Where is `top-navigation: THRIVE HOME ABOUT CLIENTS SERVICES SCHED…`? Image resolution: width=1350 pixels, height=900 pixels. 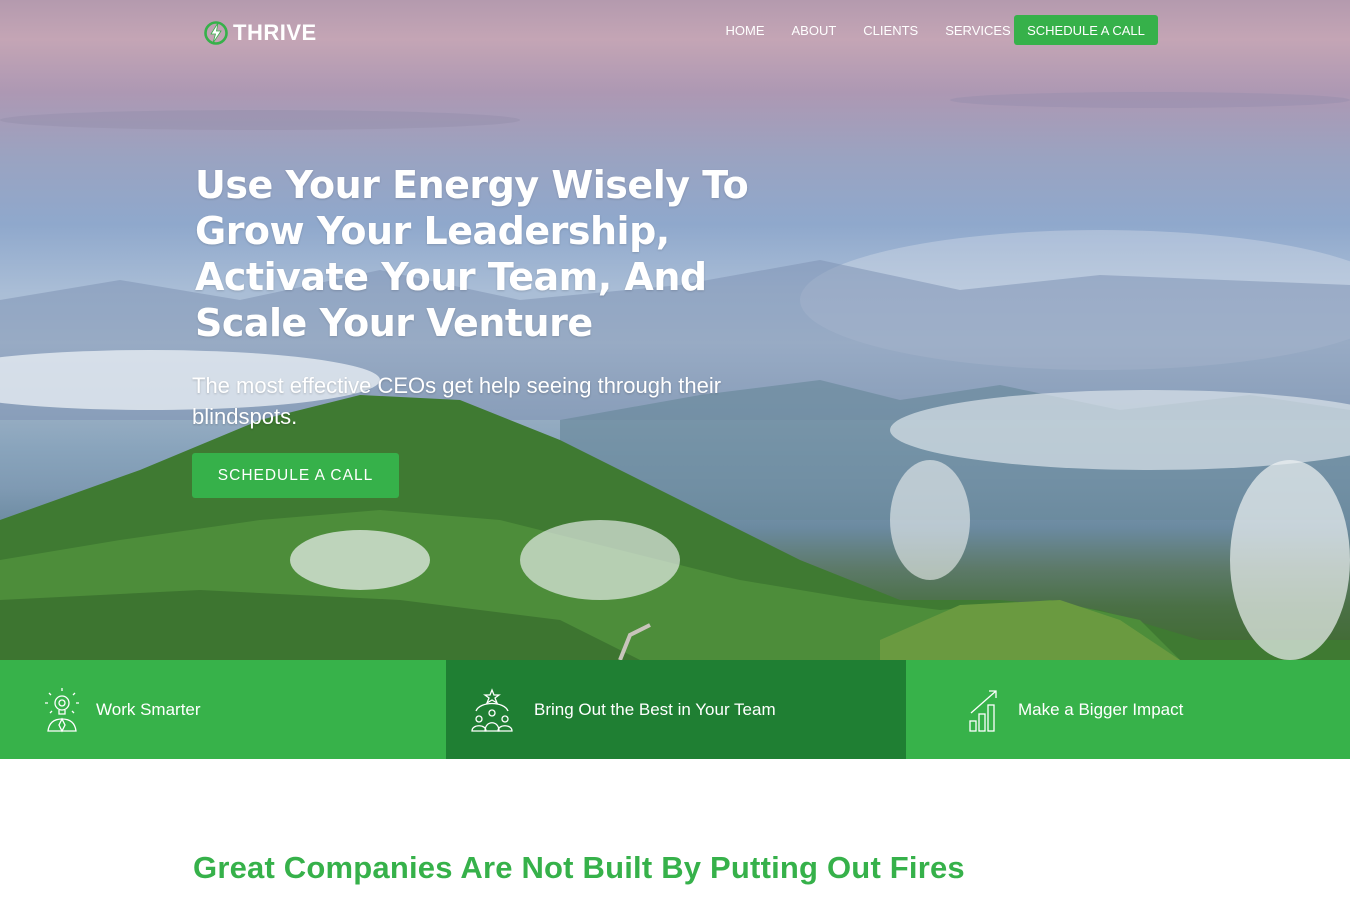
top-navigation: THRIVE HOME ABOUT CLIENTS SERVICES SCHED… is located at coordinates (675, 32).